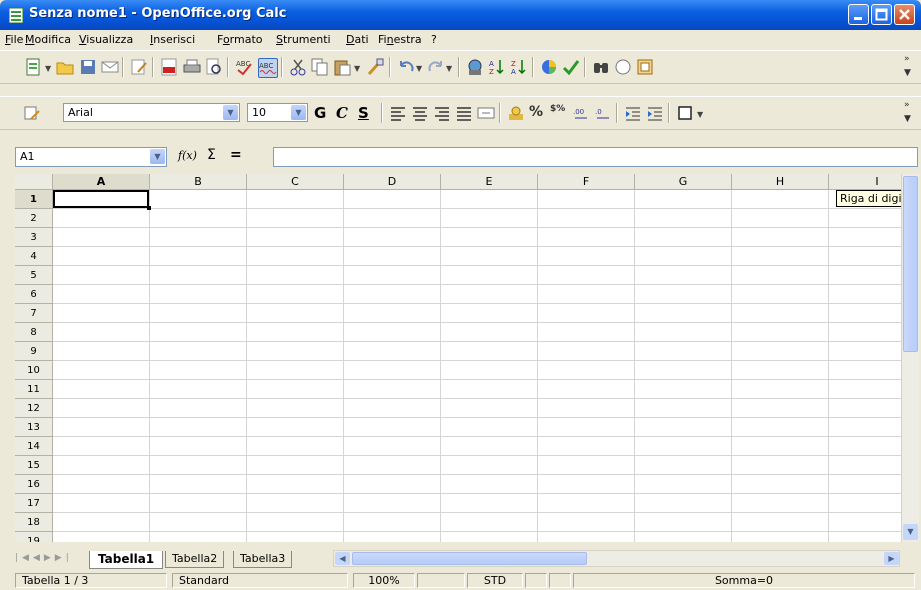  What do you see at coordinates (14, 39) in the screenshot?
I see `menu-file: File` at bounding box center [14, 39].